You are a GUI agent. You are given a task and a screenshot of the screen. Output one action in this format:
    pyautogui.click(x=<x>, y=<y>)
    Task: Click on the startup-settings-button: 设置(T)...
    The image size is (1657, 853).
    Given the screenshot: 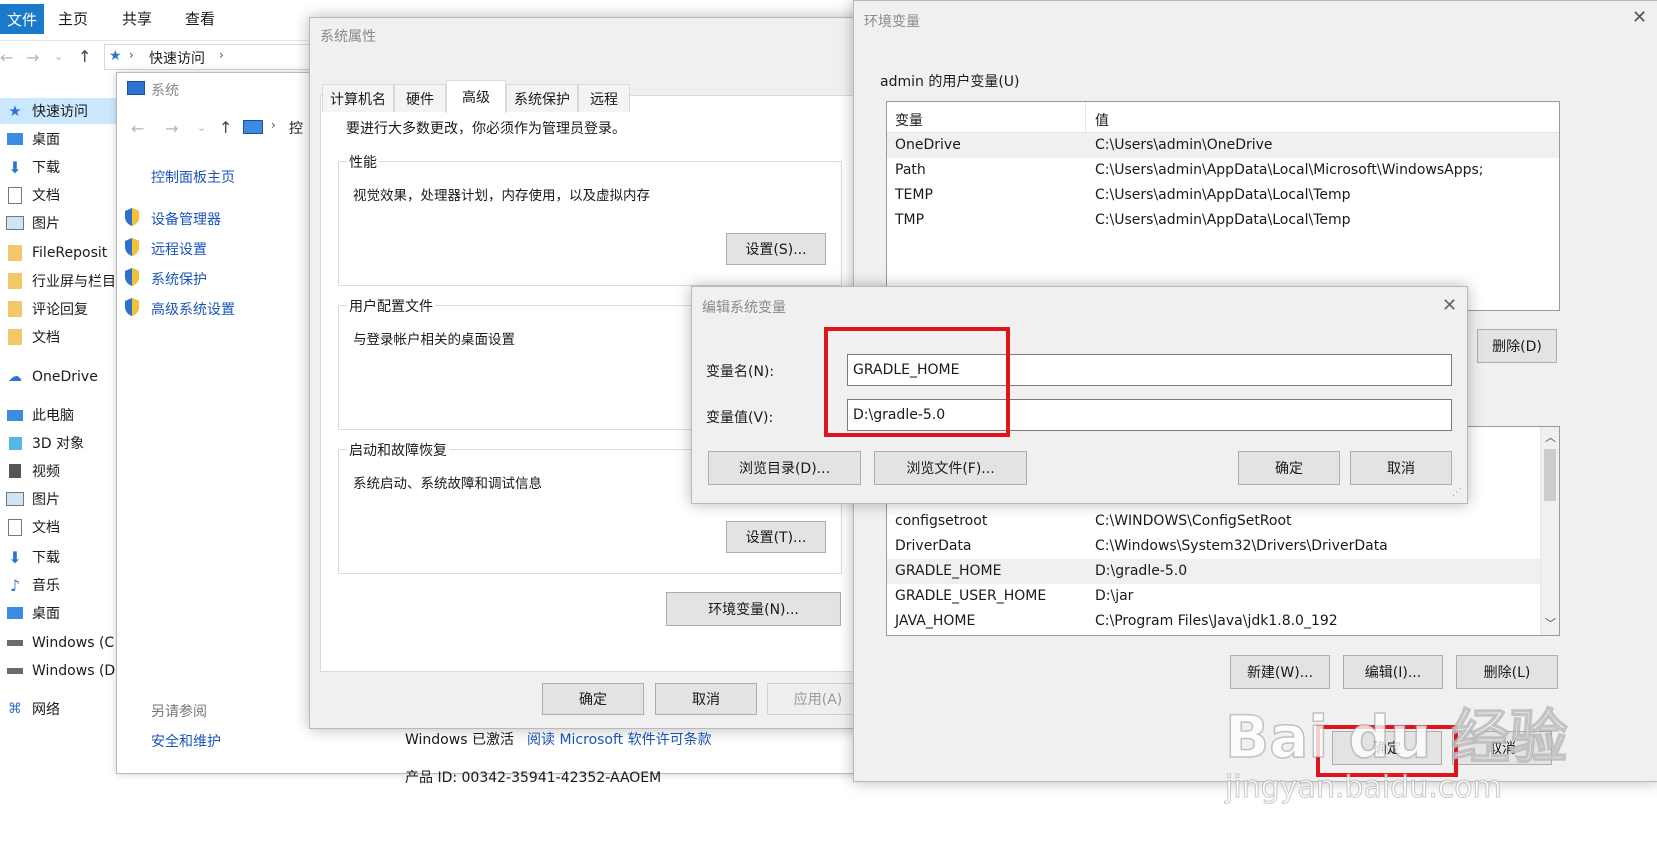 What is the action you would take?
    pyautogui.click(x=776, y=537)
    